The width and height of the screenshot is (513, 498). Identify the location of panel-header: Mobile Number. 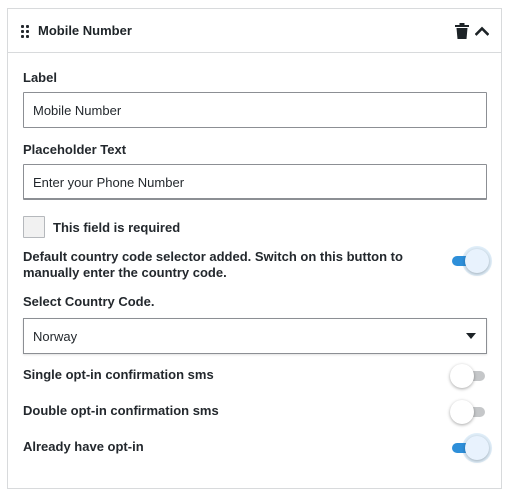
(254, 31).